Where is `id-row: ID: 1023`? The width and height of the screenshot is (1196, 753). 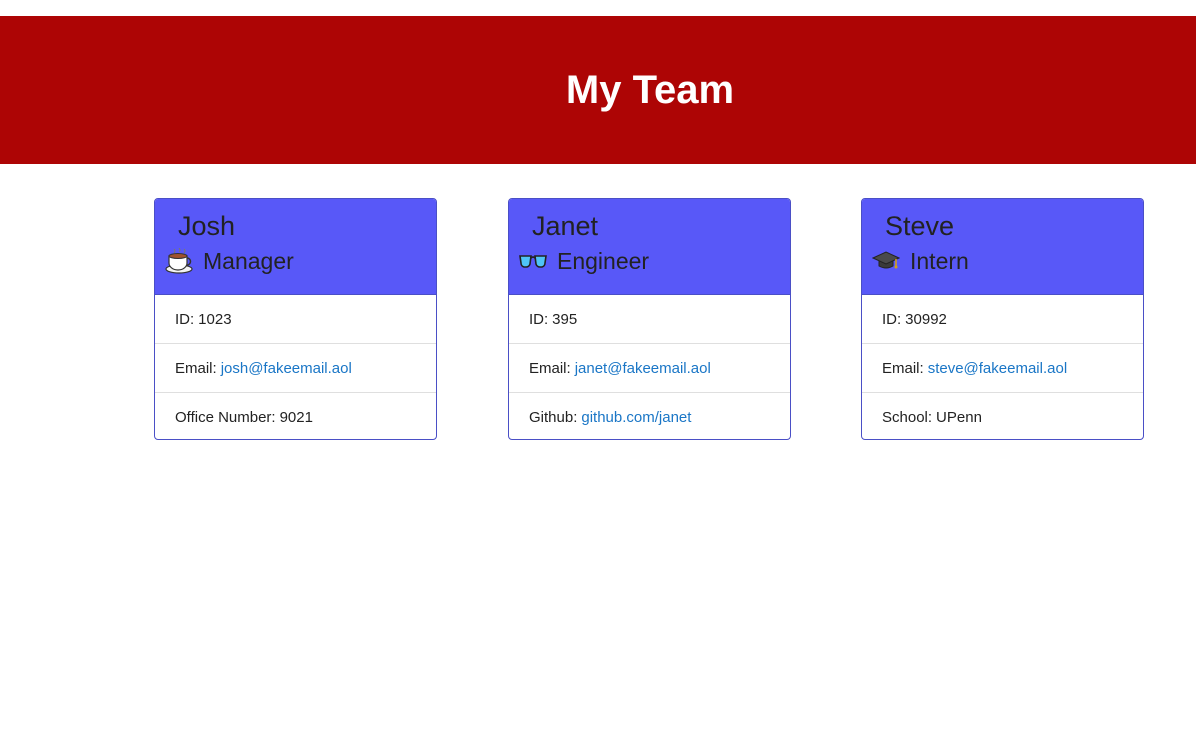
id-row: ID: 1023 is located at coordinates (295, 319).